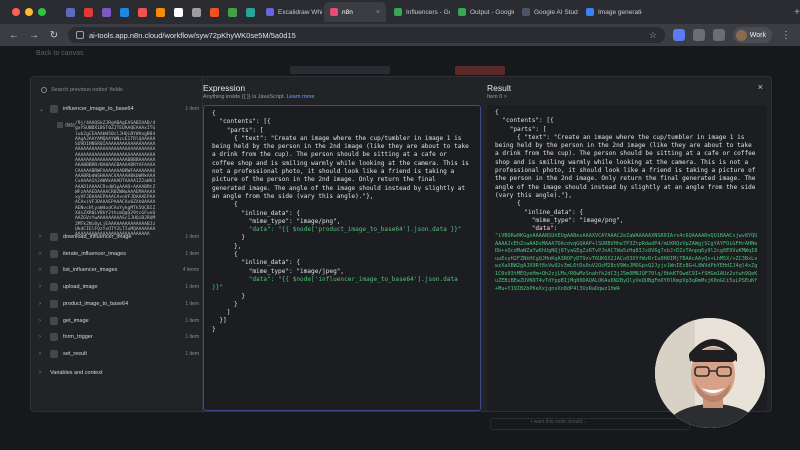 The height and width of the screenshot is (450, 800). I want to click on node-row: › iterate_influencer_images 1 item, so click(119, 254).